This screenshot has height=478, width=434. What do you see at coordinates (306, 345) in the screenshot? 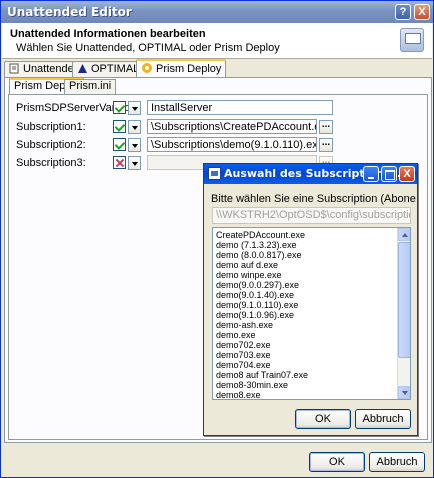
I see `list-item: demo702.exe` at bounding box center [306, 345].